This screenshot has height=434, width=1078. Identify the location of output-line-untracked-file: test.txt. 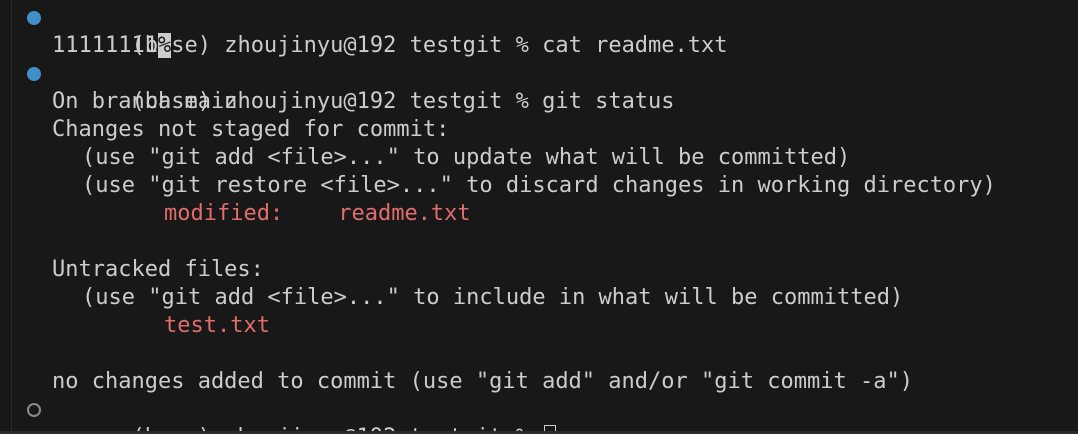
(539, 326).